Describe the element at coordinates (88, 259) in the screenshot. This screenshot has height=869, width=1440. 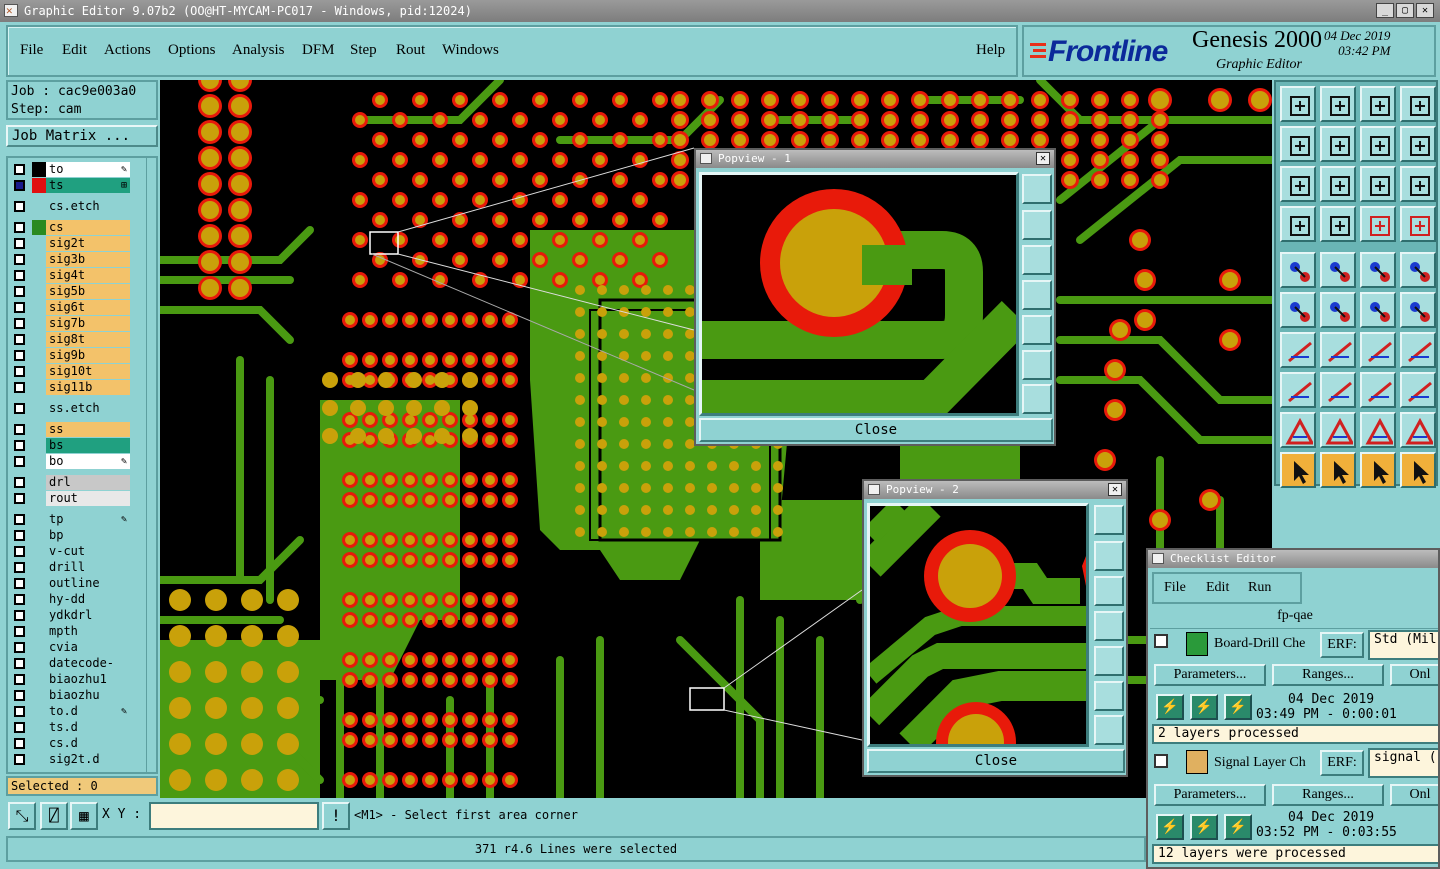
I see `layer-name: sig3b` at that location.